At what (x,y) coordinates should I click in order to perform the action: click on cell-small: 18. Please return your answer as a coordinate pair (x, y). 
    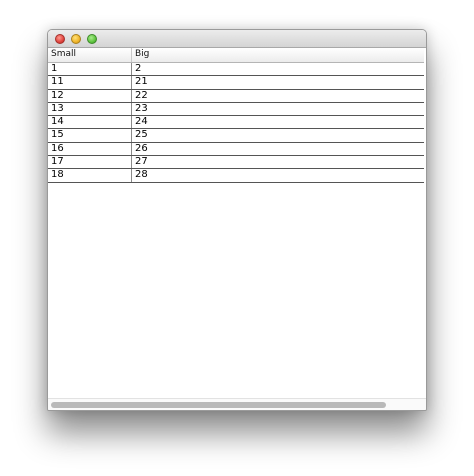
    Looking at the image, I should click on (90, 175).